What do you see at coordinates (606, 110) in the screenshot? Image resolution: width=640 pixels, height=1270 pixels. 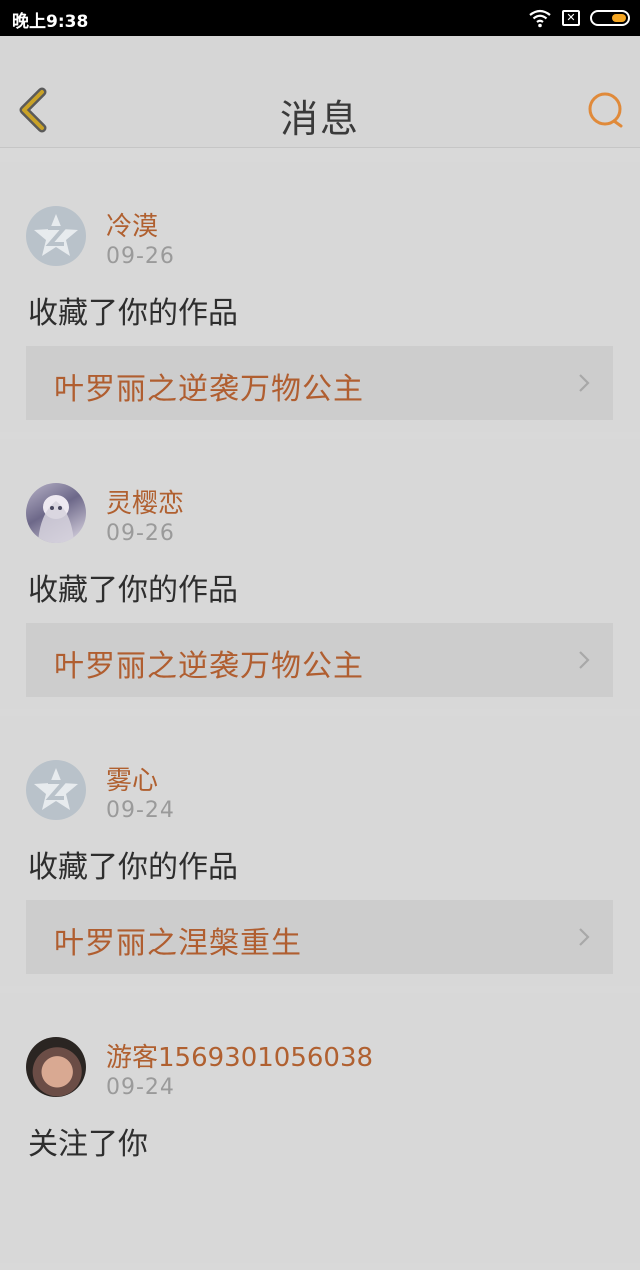 I see `search-icon` at bounding box center [606, 110].